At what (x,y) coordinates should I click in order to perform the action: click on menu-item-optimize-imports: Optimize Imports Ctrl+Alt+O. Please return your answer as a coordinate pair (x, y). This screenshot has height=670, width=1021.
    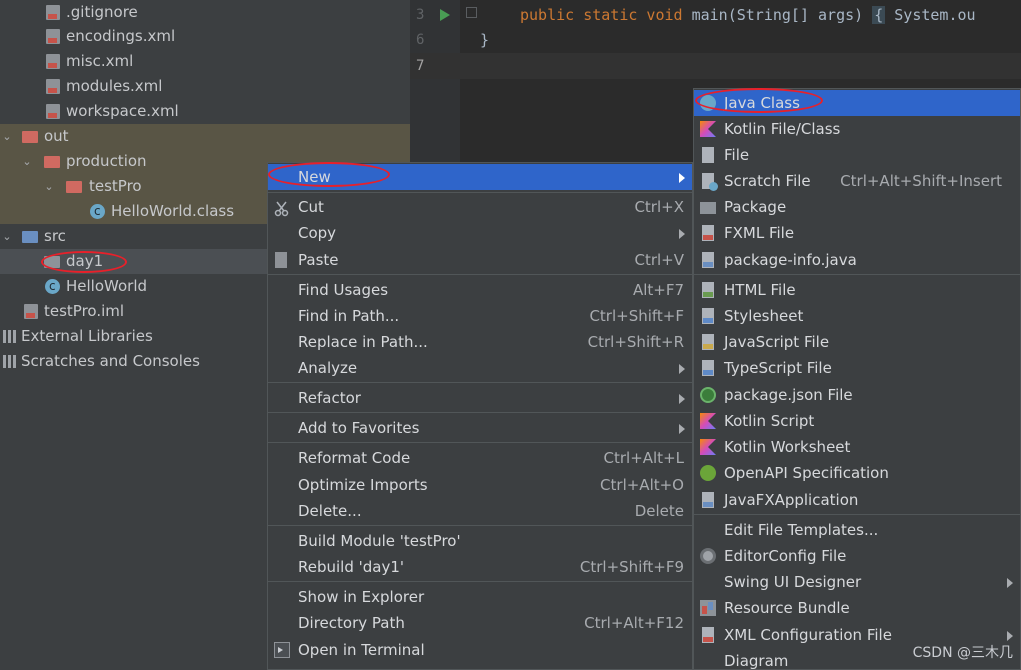
    Looking at the image, I should click on (480, 485).